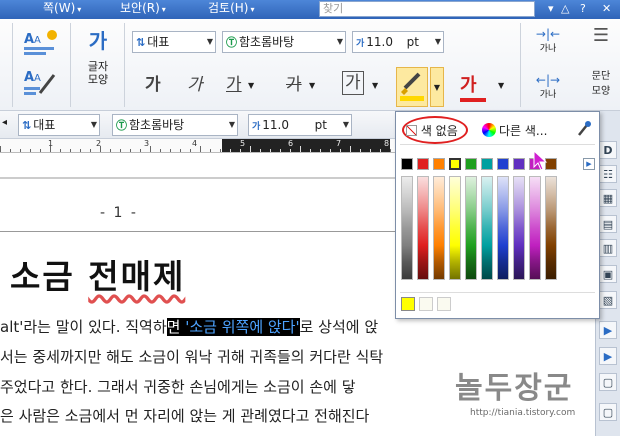 The height and width of the screenshot is (436, 620). Describe the element at coordinates (234, 85) in the screenshot. I see `underline-button: 가` at that location.